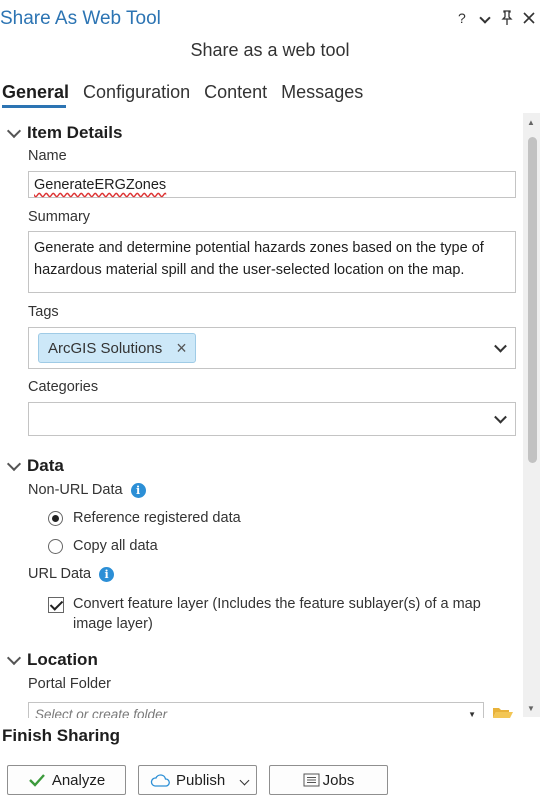 This screenshot has width=540, height=797. What do you see at coordinates (485, 18) in the screenshot?
I see `options-chevron-icon` at bounding box center [485, 18].